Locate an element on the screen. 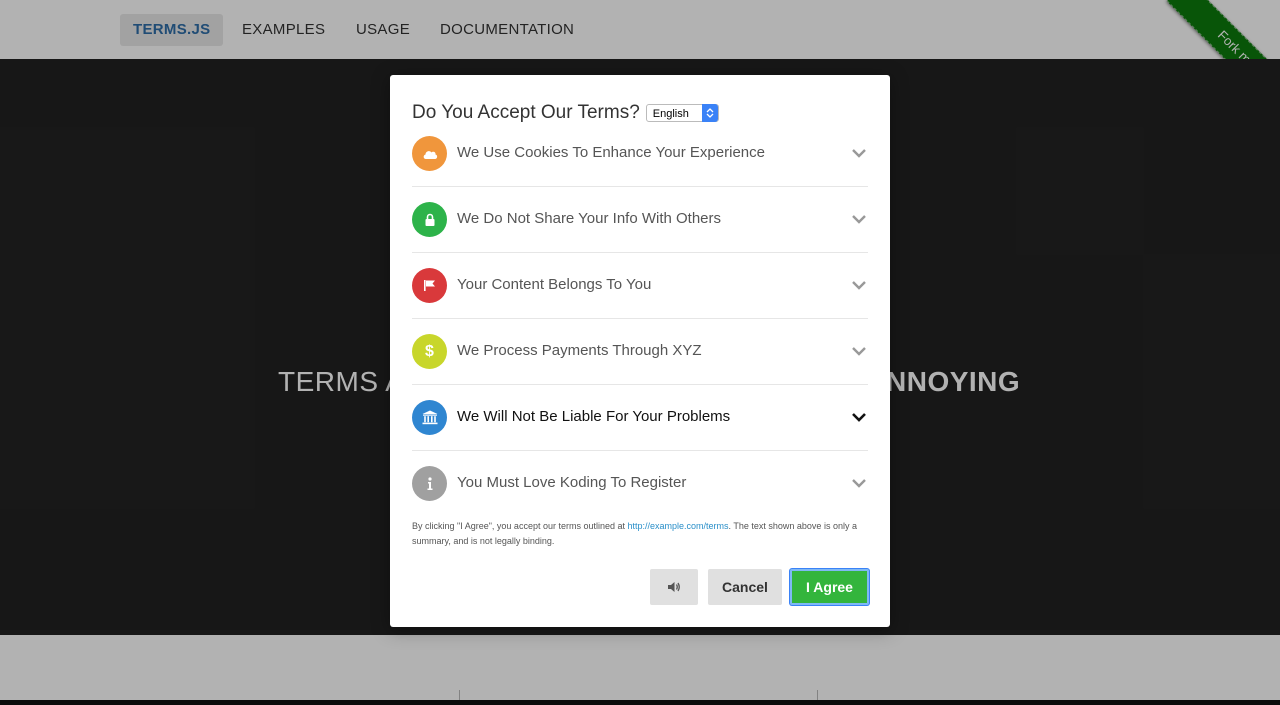 Image resolution: width=1280 pixels, height=705 pixels. flag-icon is located at coordinates (429, 285).